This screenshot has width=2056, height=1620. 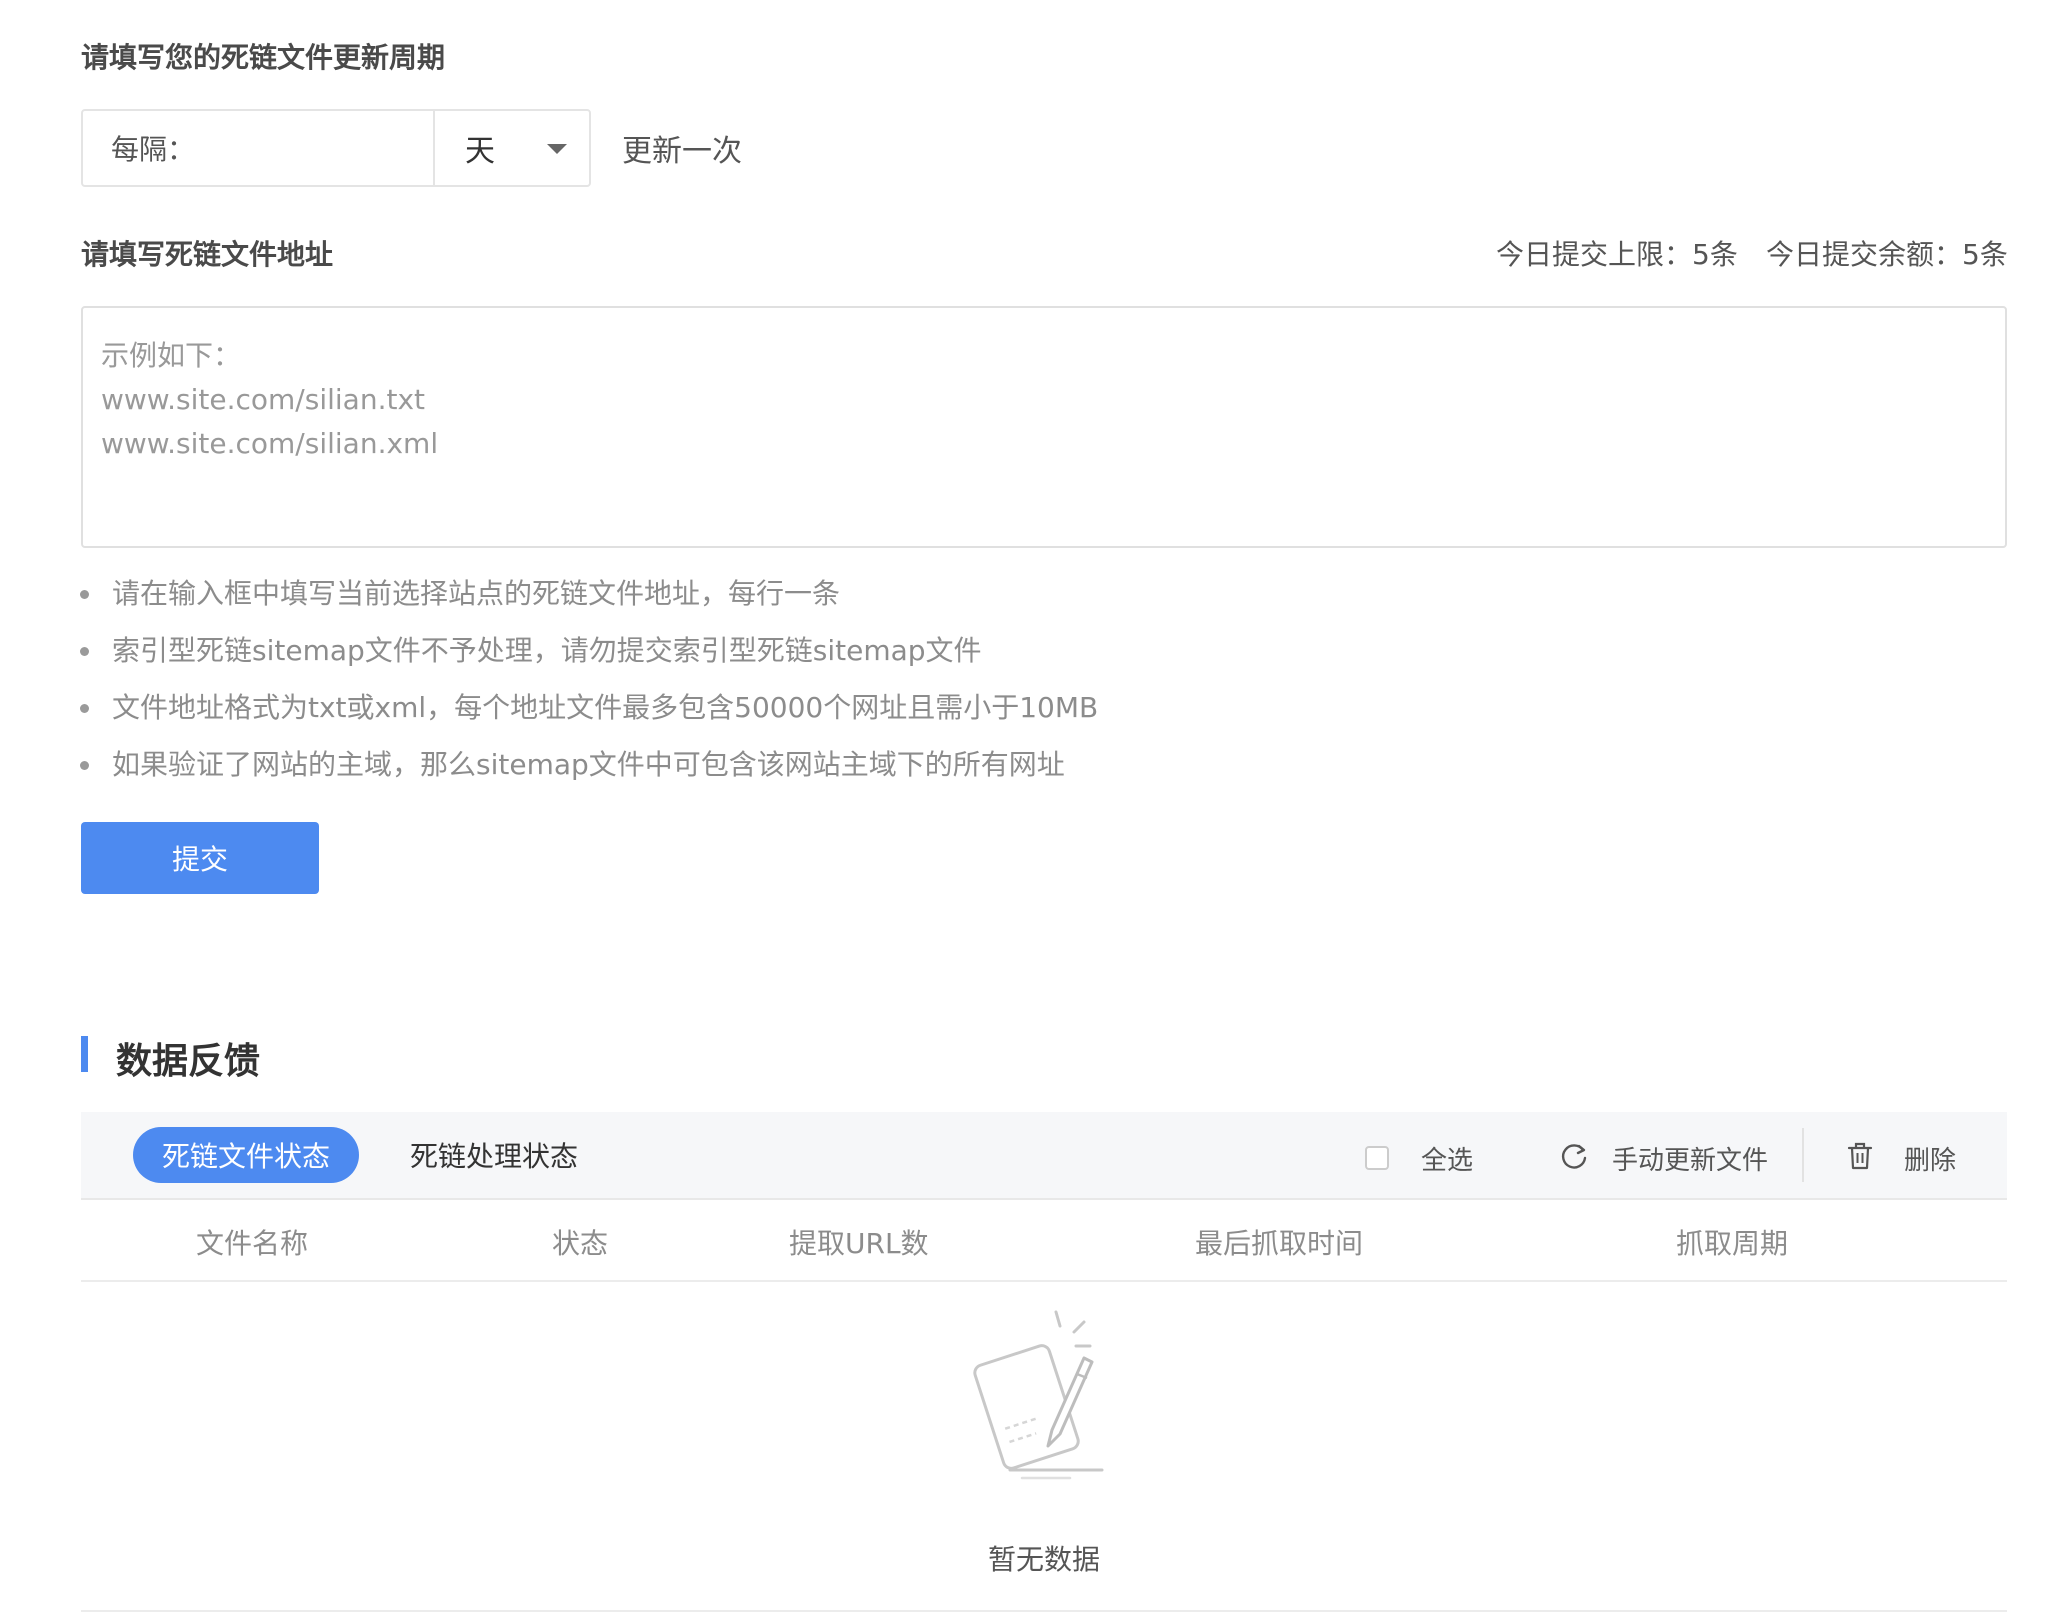 What do you see at coordinates (588, 771) in the screenshot?
I see `tip-item: 如果验证了网站的主域，那么sitemap文件中可包含该网站主域下的所有网址` at bounding box center [588, 771].